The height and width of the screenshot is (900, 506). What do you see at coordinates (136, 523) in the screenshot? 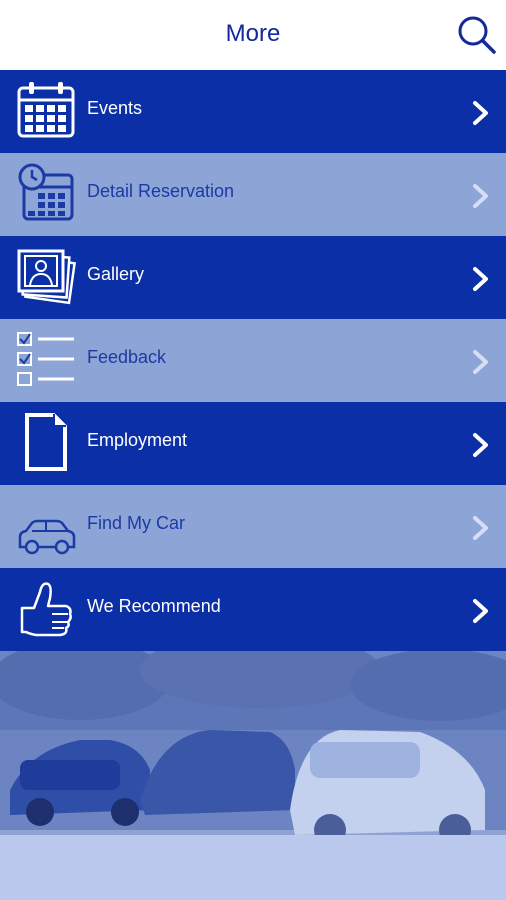
I see `menu-item-label: Find My Car` at bounding box center [136, 523].